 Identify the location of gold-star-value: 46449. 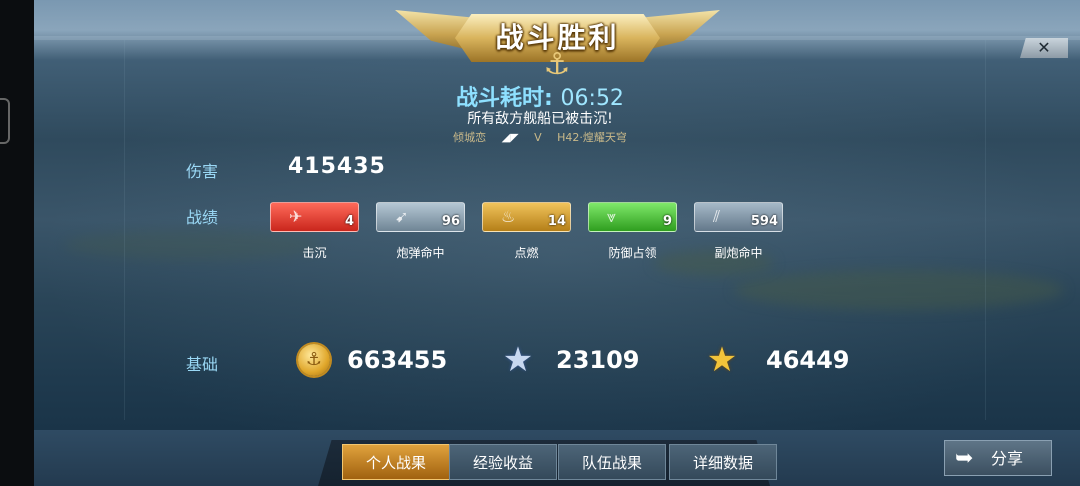
(808, 360).